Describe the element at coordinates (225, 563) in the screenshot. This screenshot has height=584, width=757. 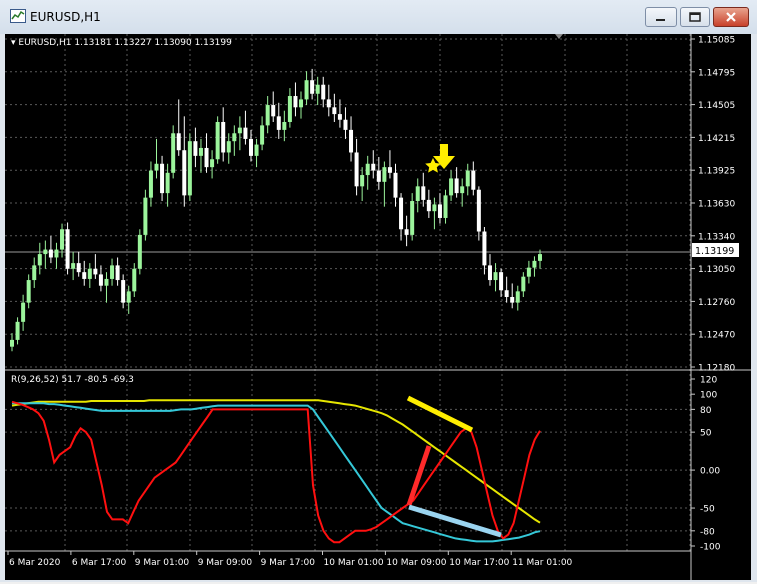
I see `time-tick-label: 9 Mar 09:00` at that location.